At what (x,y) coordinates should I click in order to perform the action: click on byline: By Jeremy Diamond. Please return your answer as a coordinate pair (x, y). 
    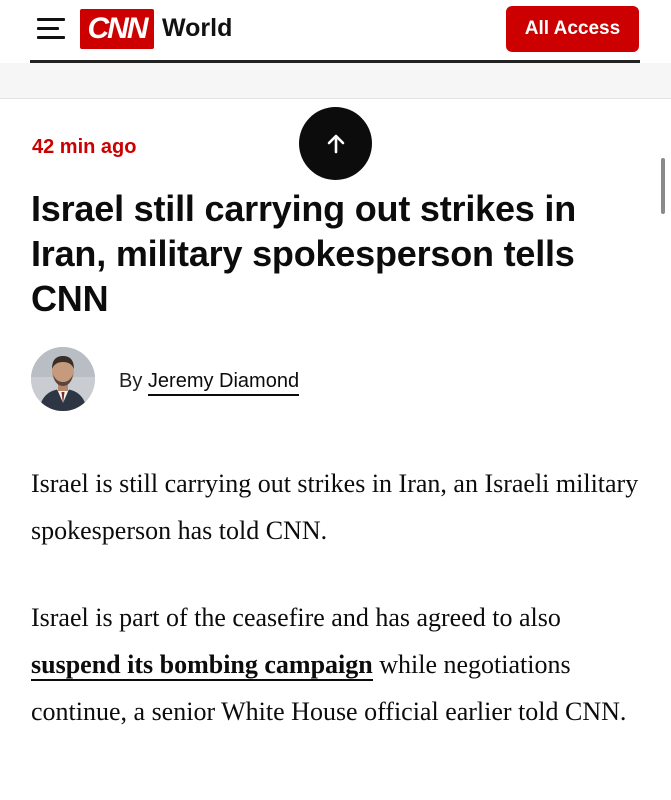
    Looking at the image, I should click on (209, 383).